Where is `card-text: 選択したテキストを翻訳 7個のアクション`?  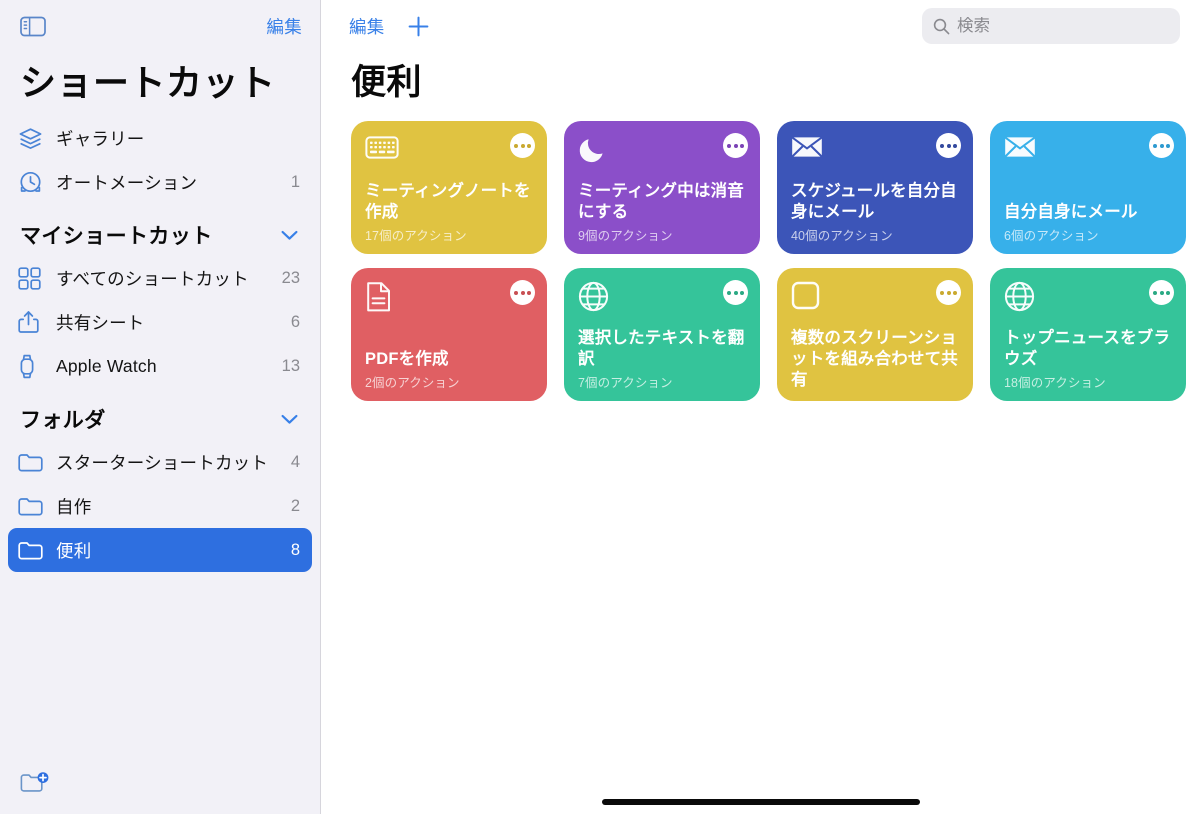 card-text: 選択したテキストを翻訳 7個のアクション is located at coordinates (662, 359).